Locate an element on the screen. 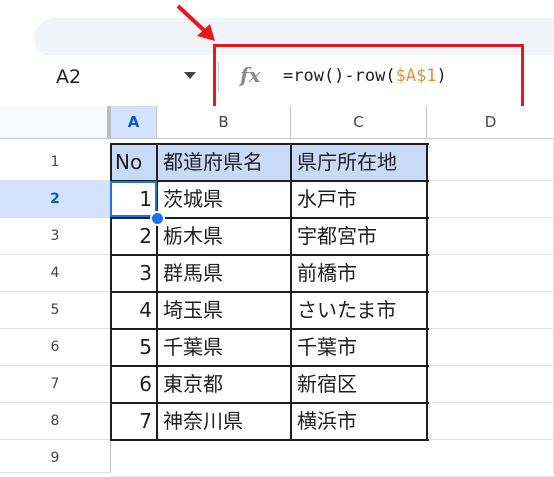 This screenshot has width=554, height=477. column-header-b: B is located at coordinates (224, 122).